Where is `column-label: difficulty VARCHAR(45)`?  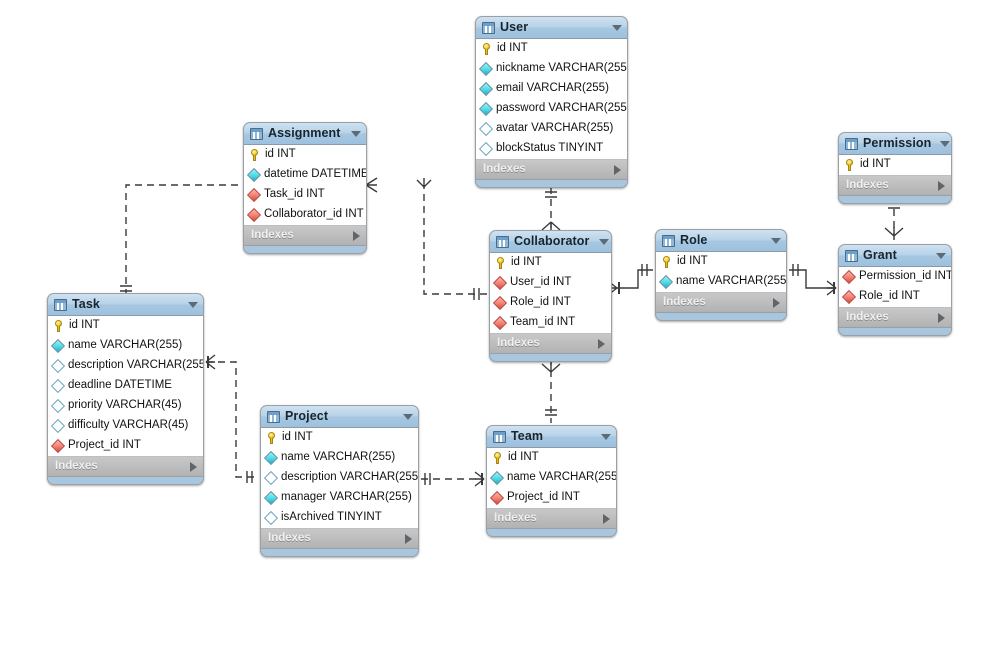
column-label: difficulty VARCHAR(45) is located at coordinates (128, 425).